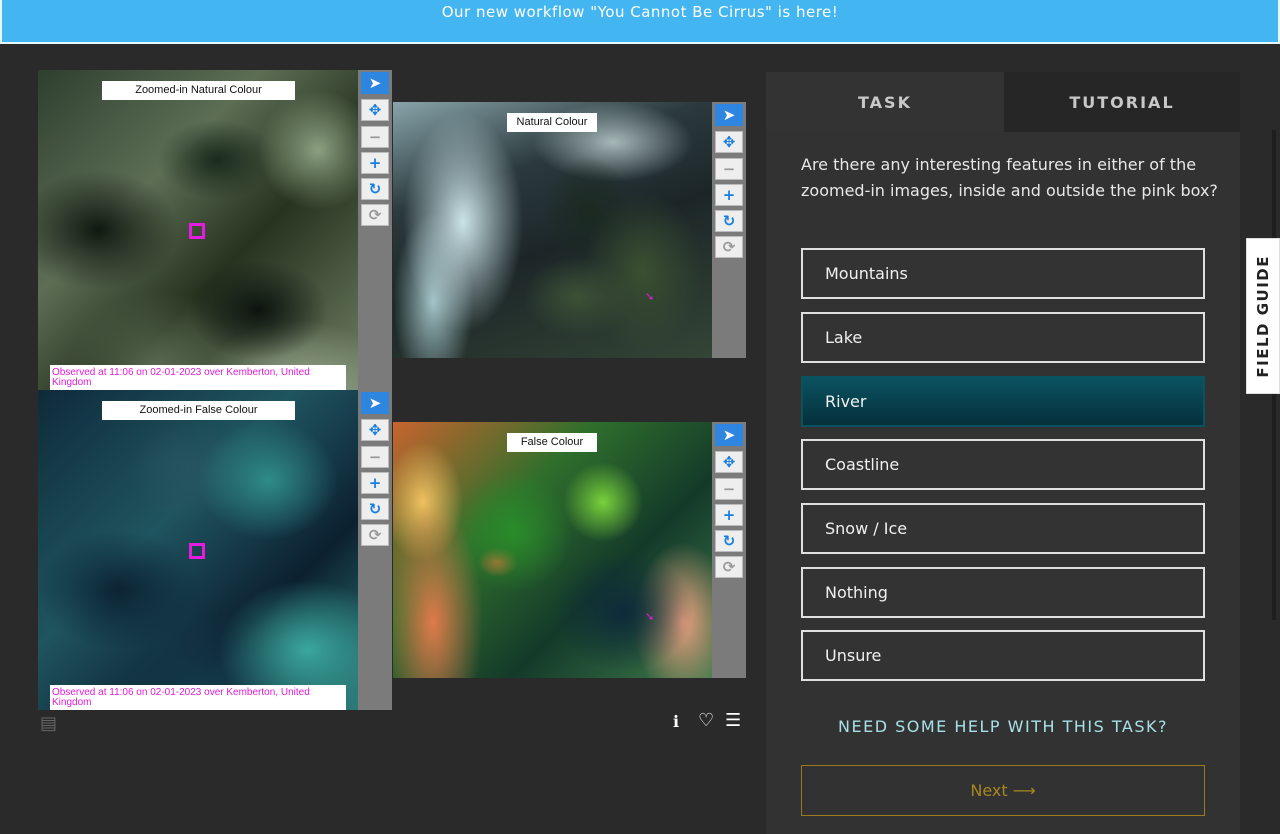  Describe the element at coordinates (1003, 273) in the screenshot. I see `answer-mountains: Mountains` at that location.